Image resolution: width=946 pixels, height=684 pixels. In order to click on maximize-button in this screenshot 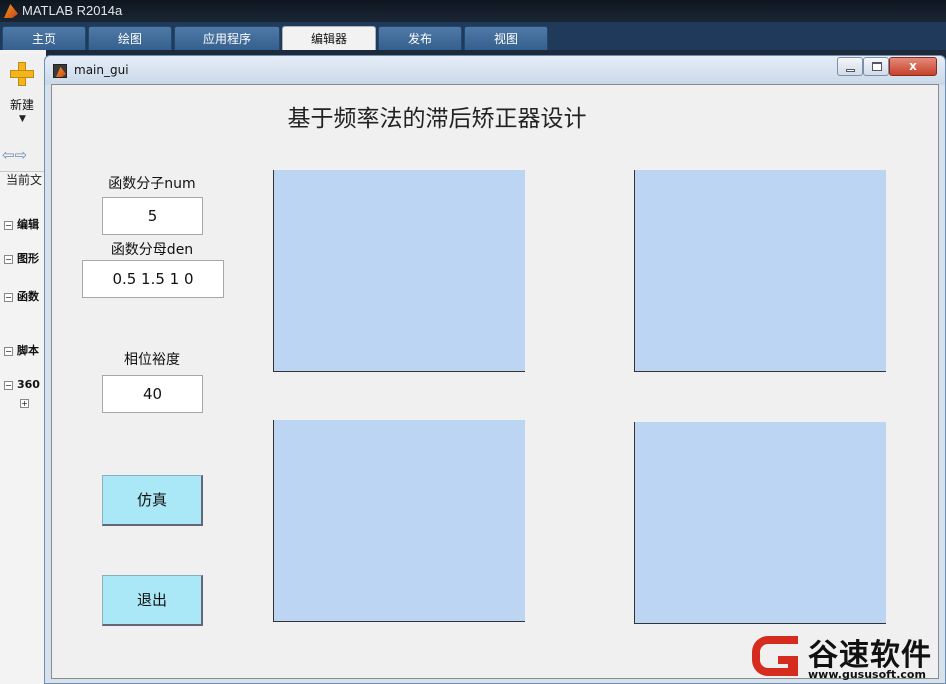, I will do `click(876, 66)`.